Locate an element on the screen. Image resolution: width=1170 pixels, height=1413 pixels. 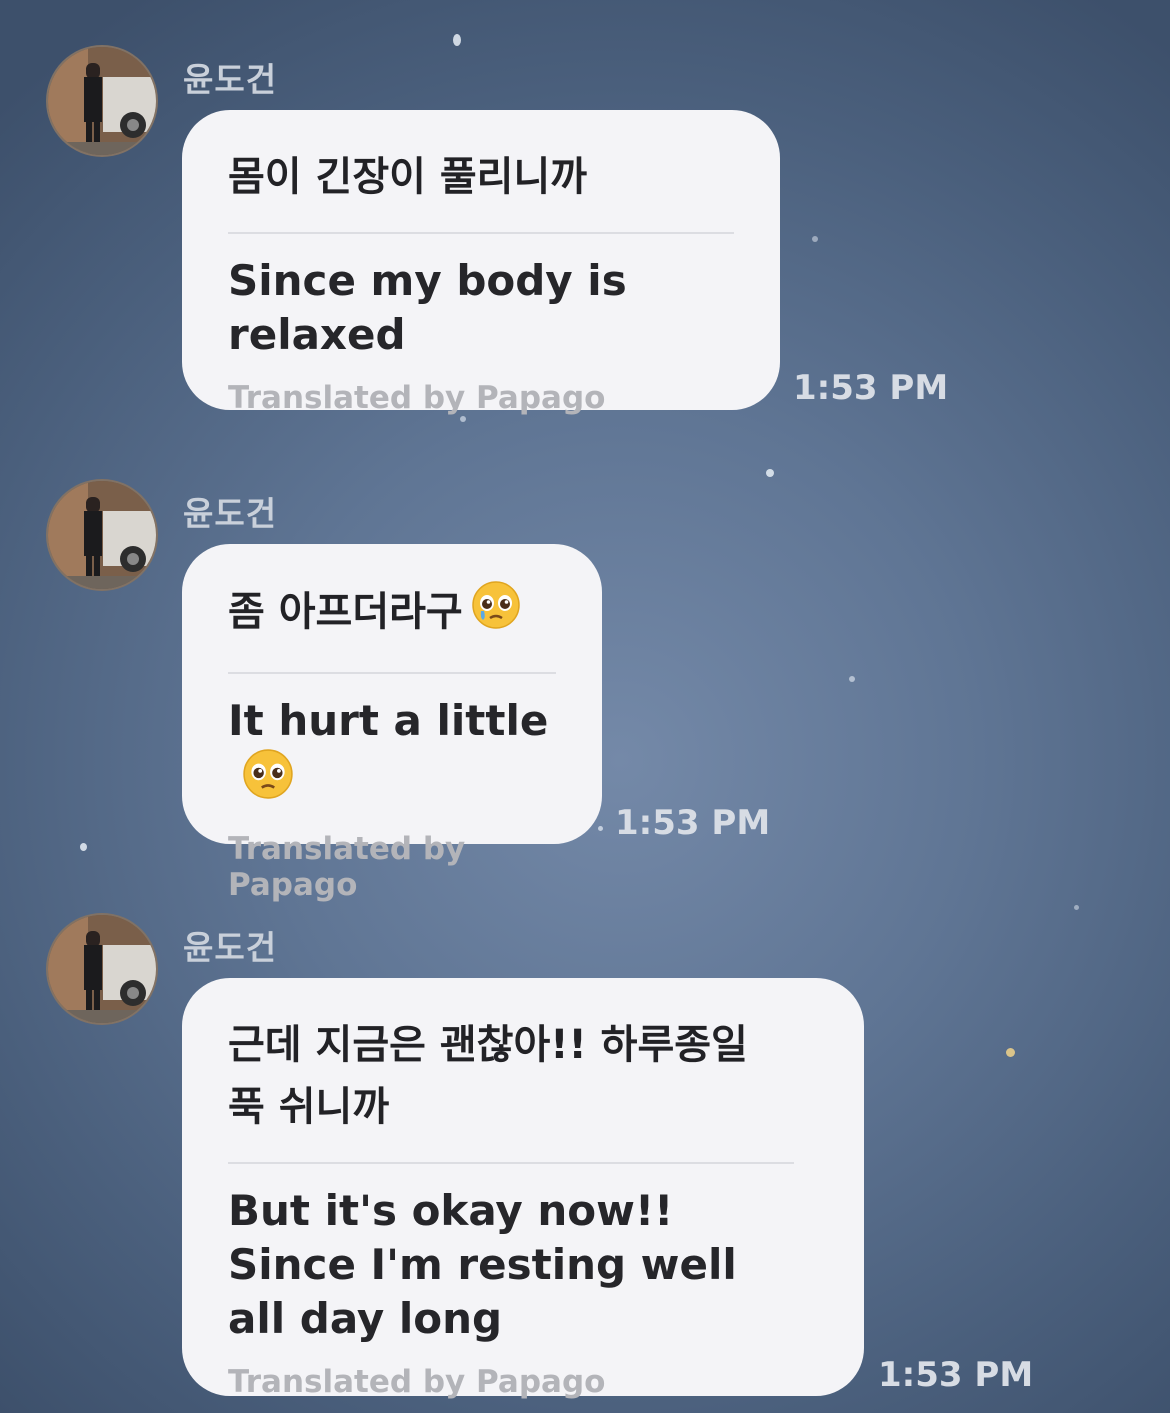
pleading-face-tear-icon is located at coordinates (496, 614).